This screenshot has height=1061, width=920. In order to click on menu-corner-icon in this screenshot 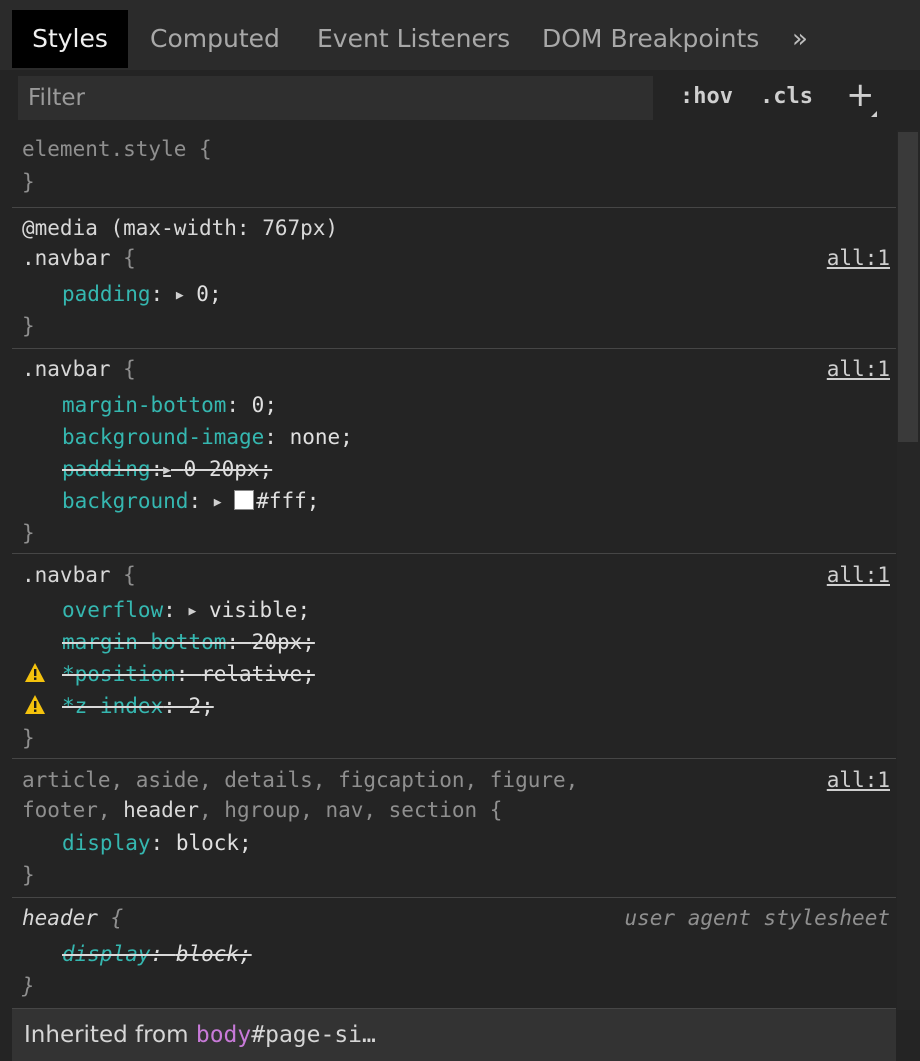, I will do `click(874, 114)`.